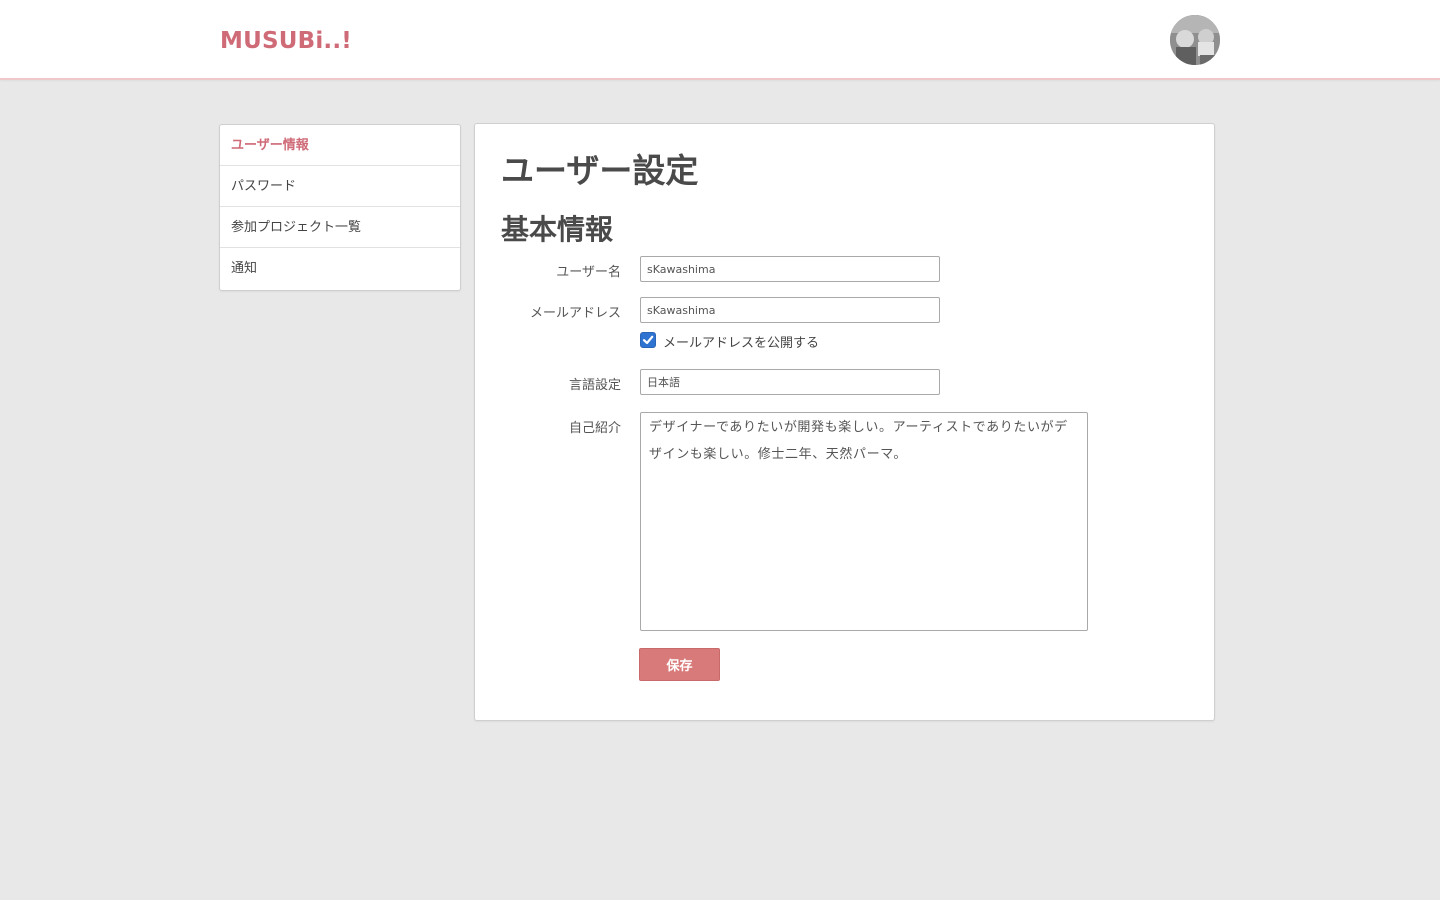  What do you see at coordinates (600, 170) in the screenshot?
I see `page-title: ユーザー設定` at bounding box center [600, 170].